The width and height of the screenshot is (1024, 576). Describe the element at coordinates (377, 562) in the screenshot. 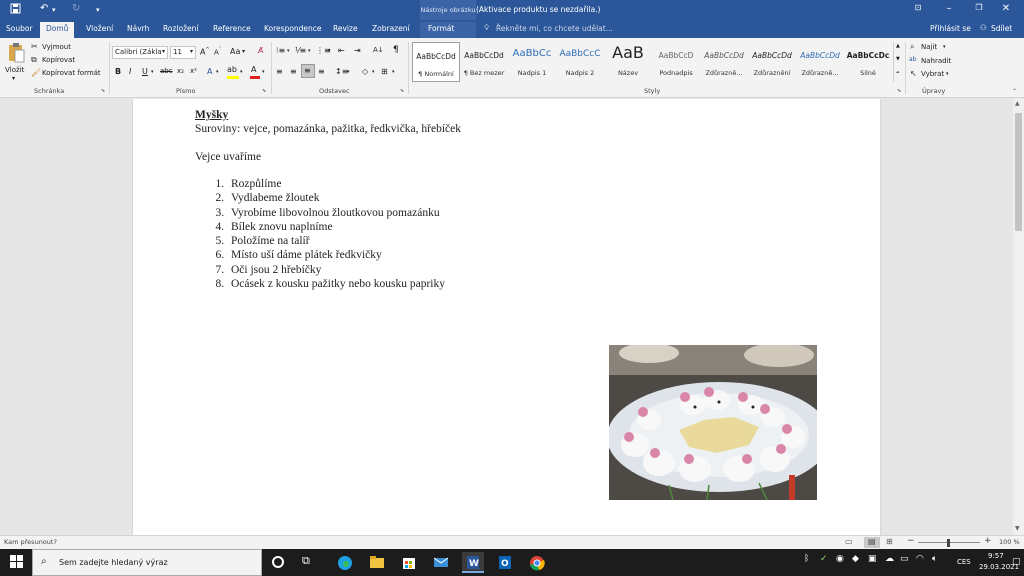

I see `file-explorer-icon` at that location.